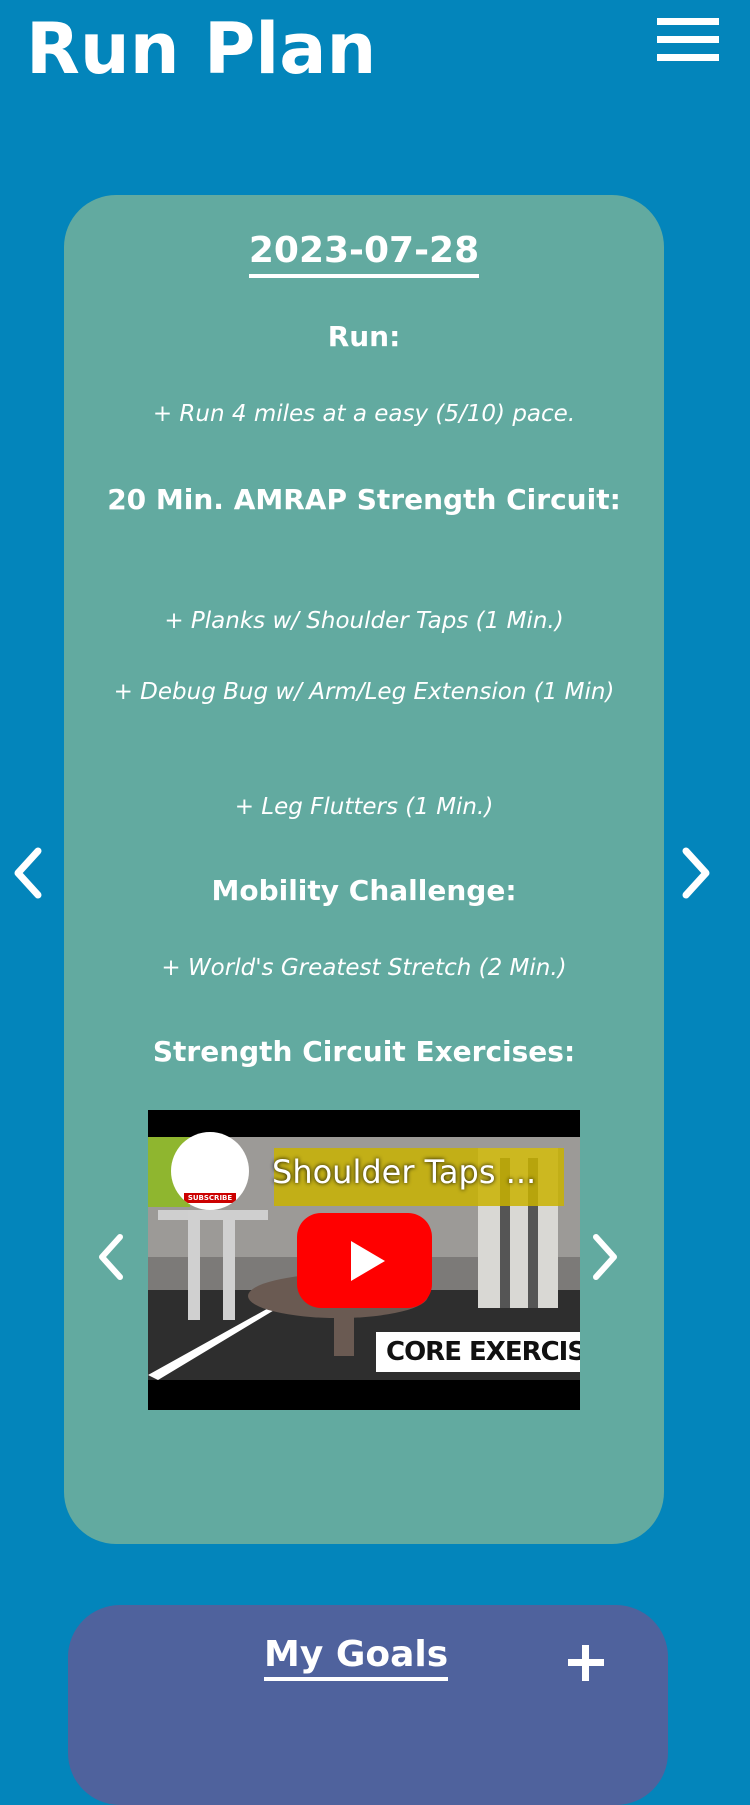 Image resolution: width=750 pixels, height=1805 pixels. I want to click on next-day-button, so click(694, 873).